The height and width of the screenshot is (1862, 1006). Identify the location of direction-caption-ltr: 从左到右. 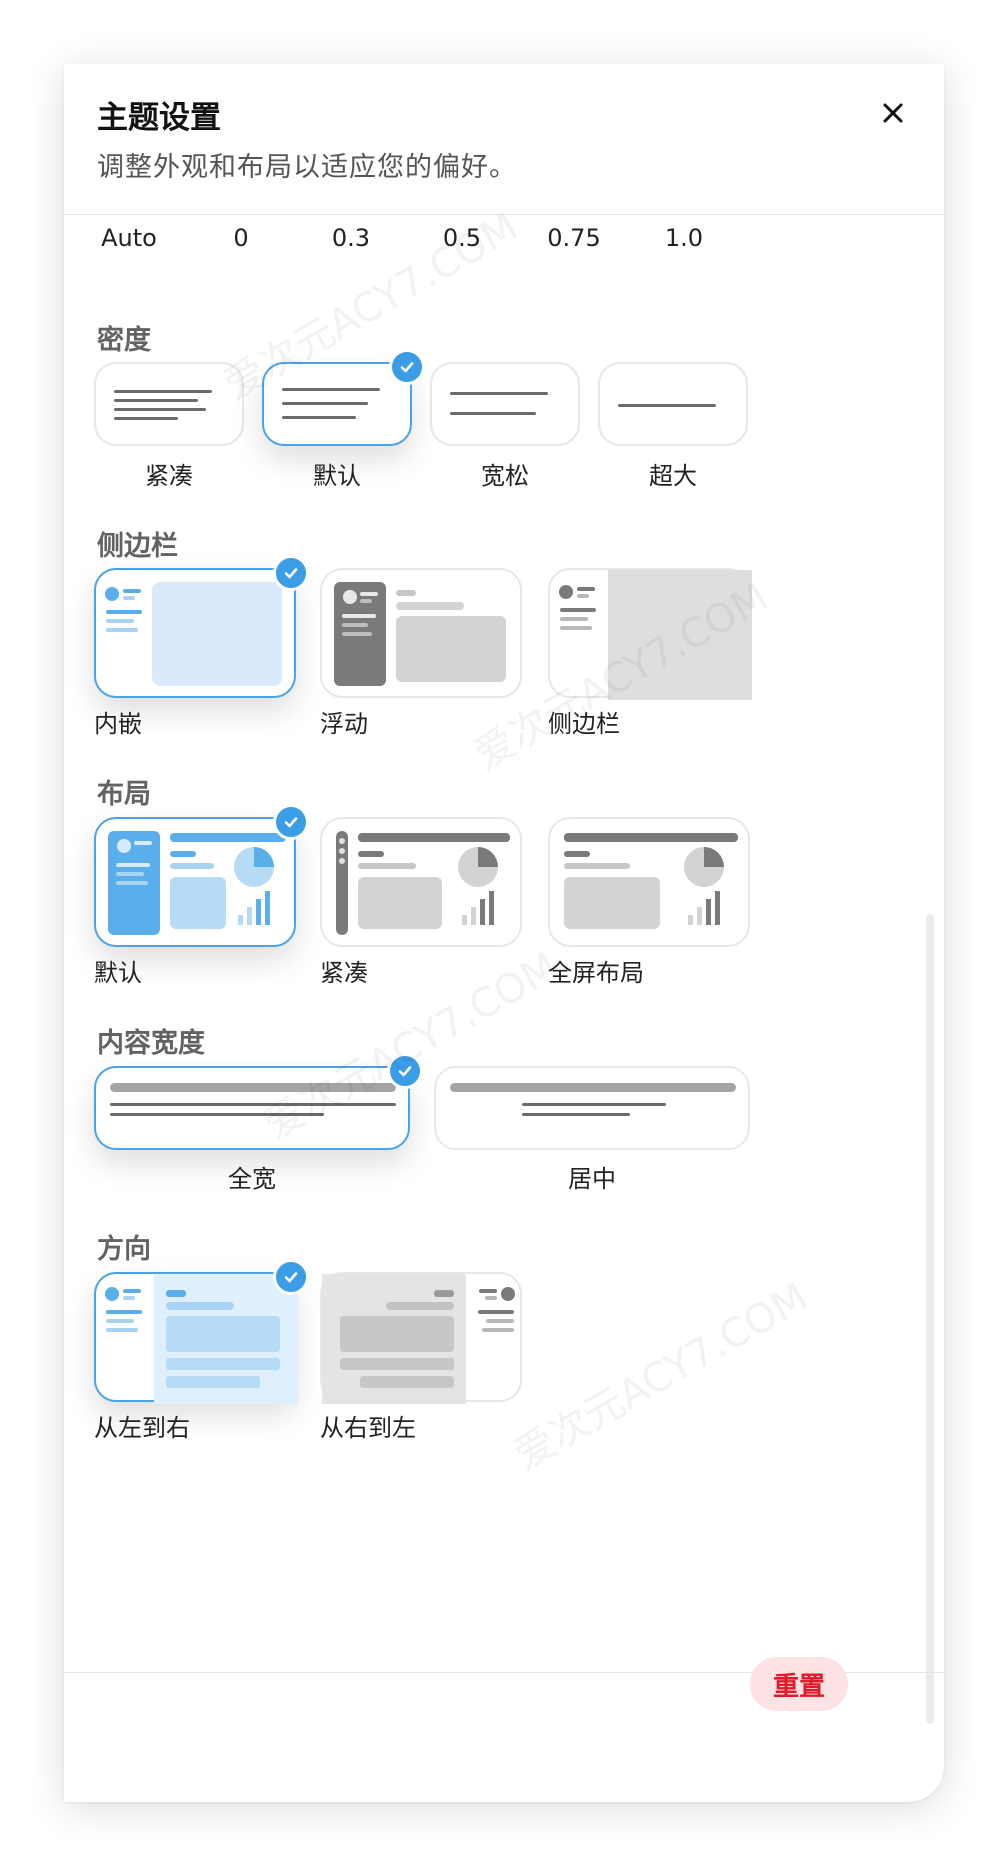
(142, 1428).